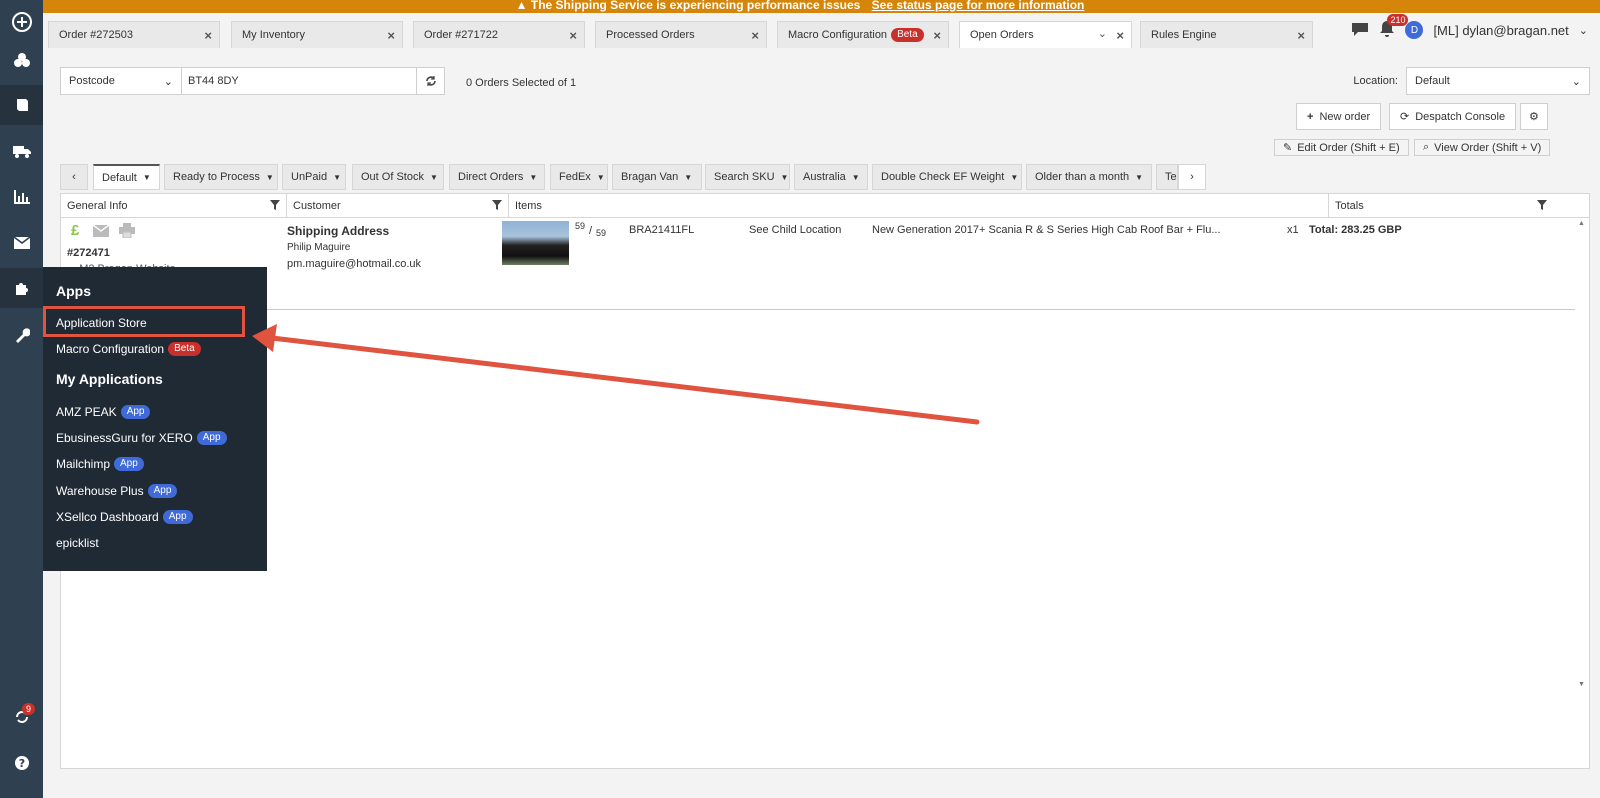 This screenshot has width=1600, height=798. I want to click on column-general-info: General Info, so click(174, 206).